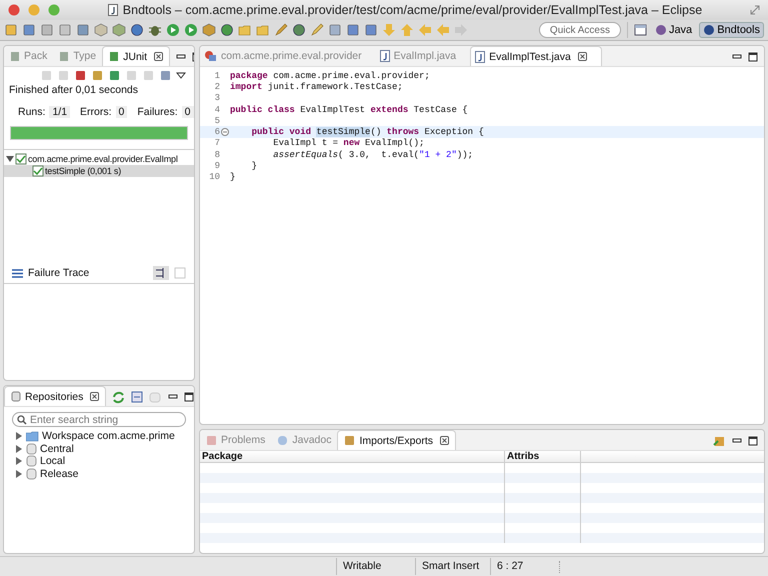 This screenshot has width=768, height=576. What do you see at coordinates (99, 419) in the screenshot?
I see `search-field: Enter search string` at bounding box center [99, 419].